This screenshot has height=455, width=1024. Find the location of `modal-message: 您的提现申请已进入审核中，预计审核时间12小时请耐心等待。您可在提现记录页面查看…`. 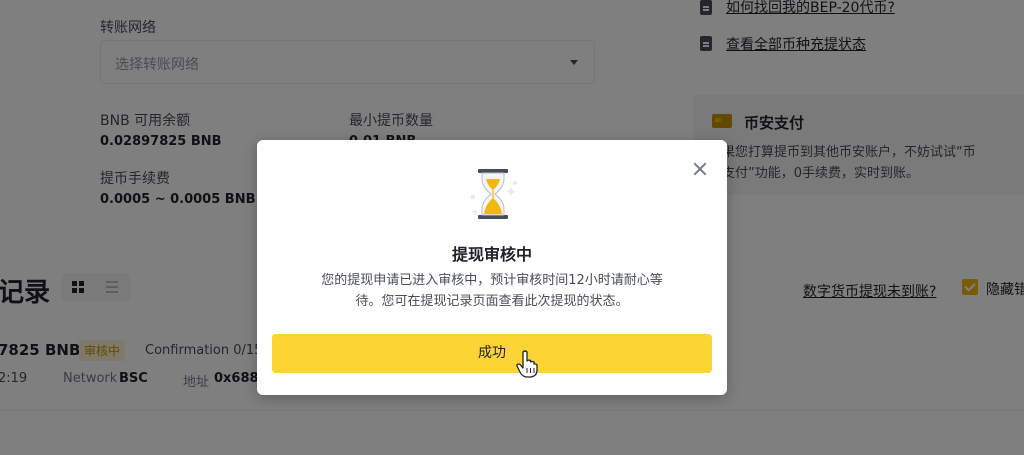

modal-message: 您的提现申请已进入审核中，预计审核时间12小时请耐心等待。您可在提现记录页面查看… is located at coordinates (492, 291).